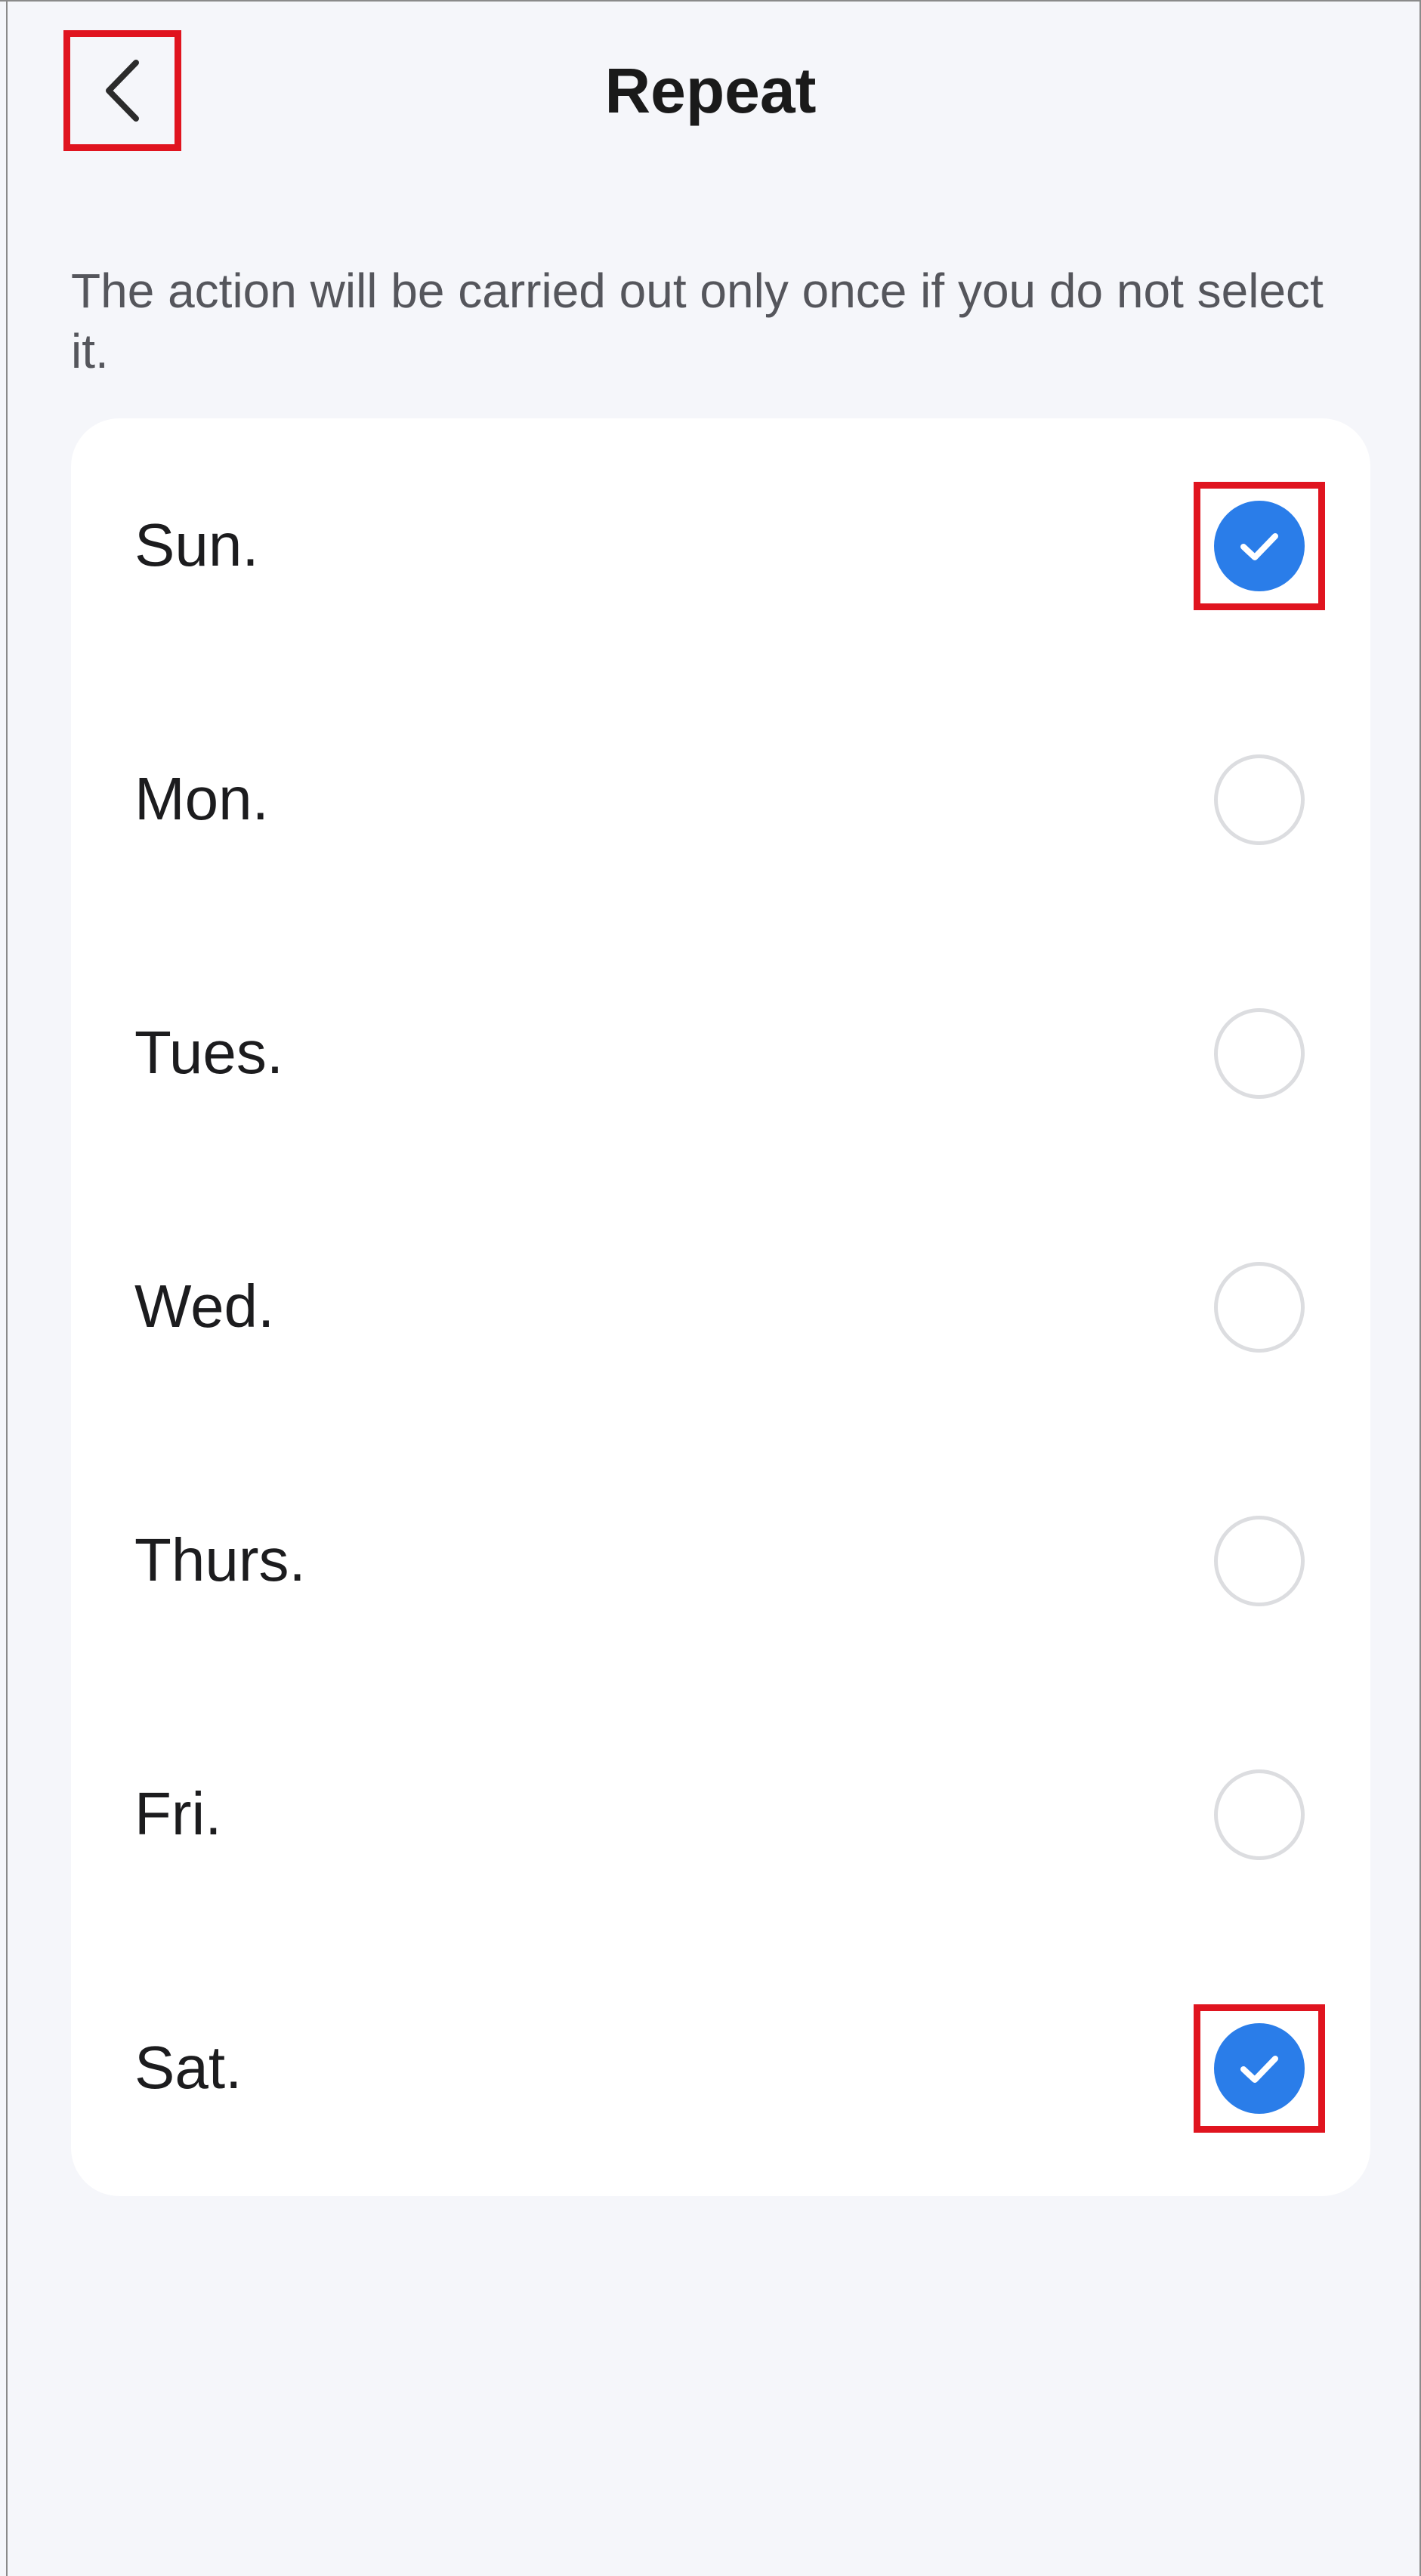 The width and height of the screenshot is (1421, 2576). I want to click on day-label: Thurs., so click(220, 1559).